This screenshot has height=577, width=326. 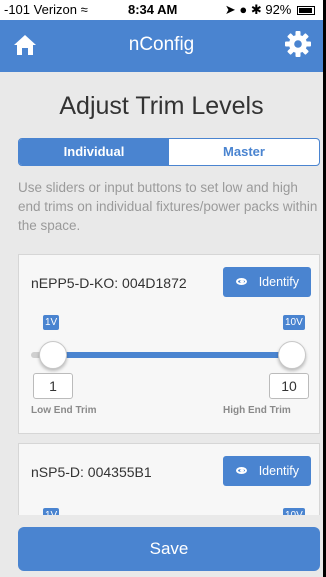 I want to click on wifi-icon: ≈, so click(x=84, y=9).